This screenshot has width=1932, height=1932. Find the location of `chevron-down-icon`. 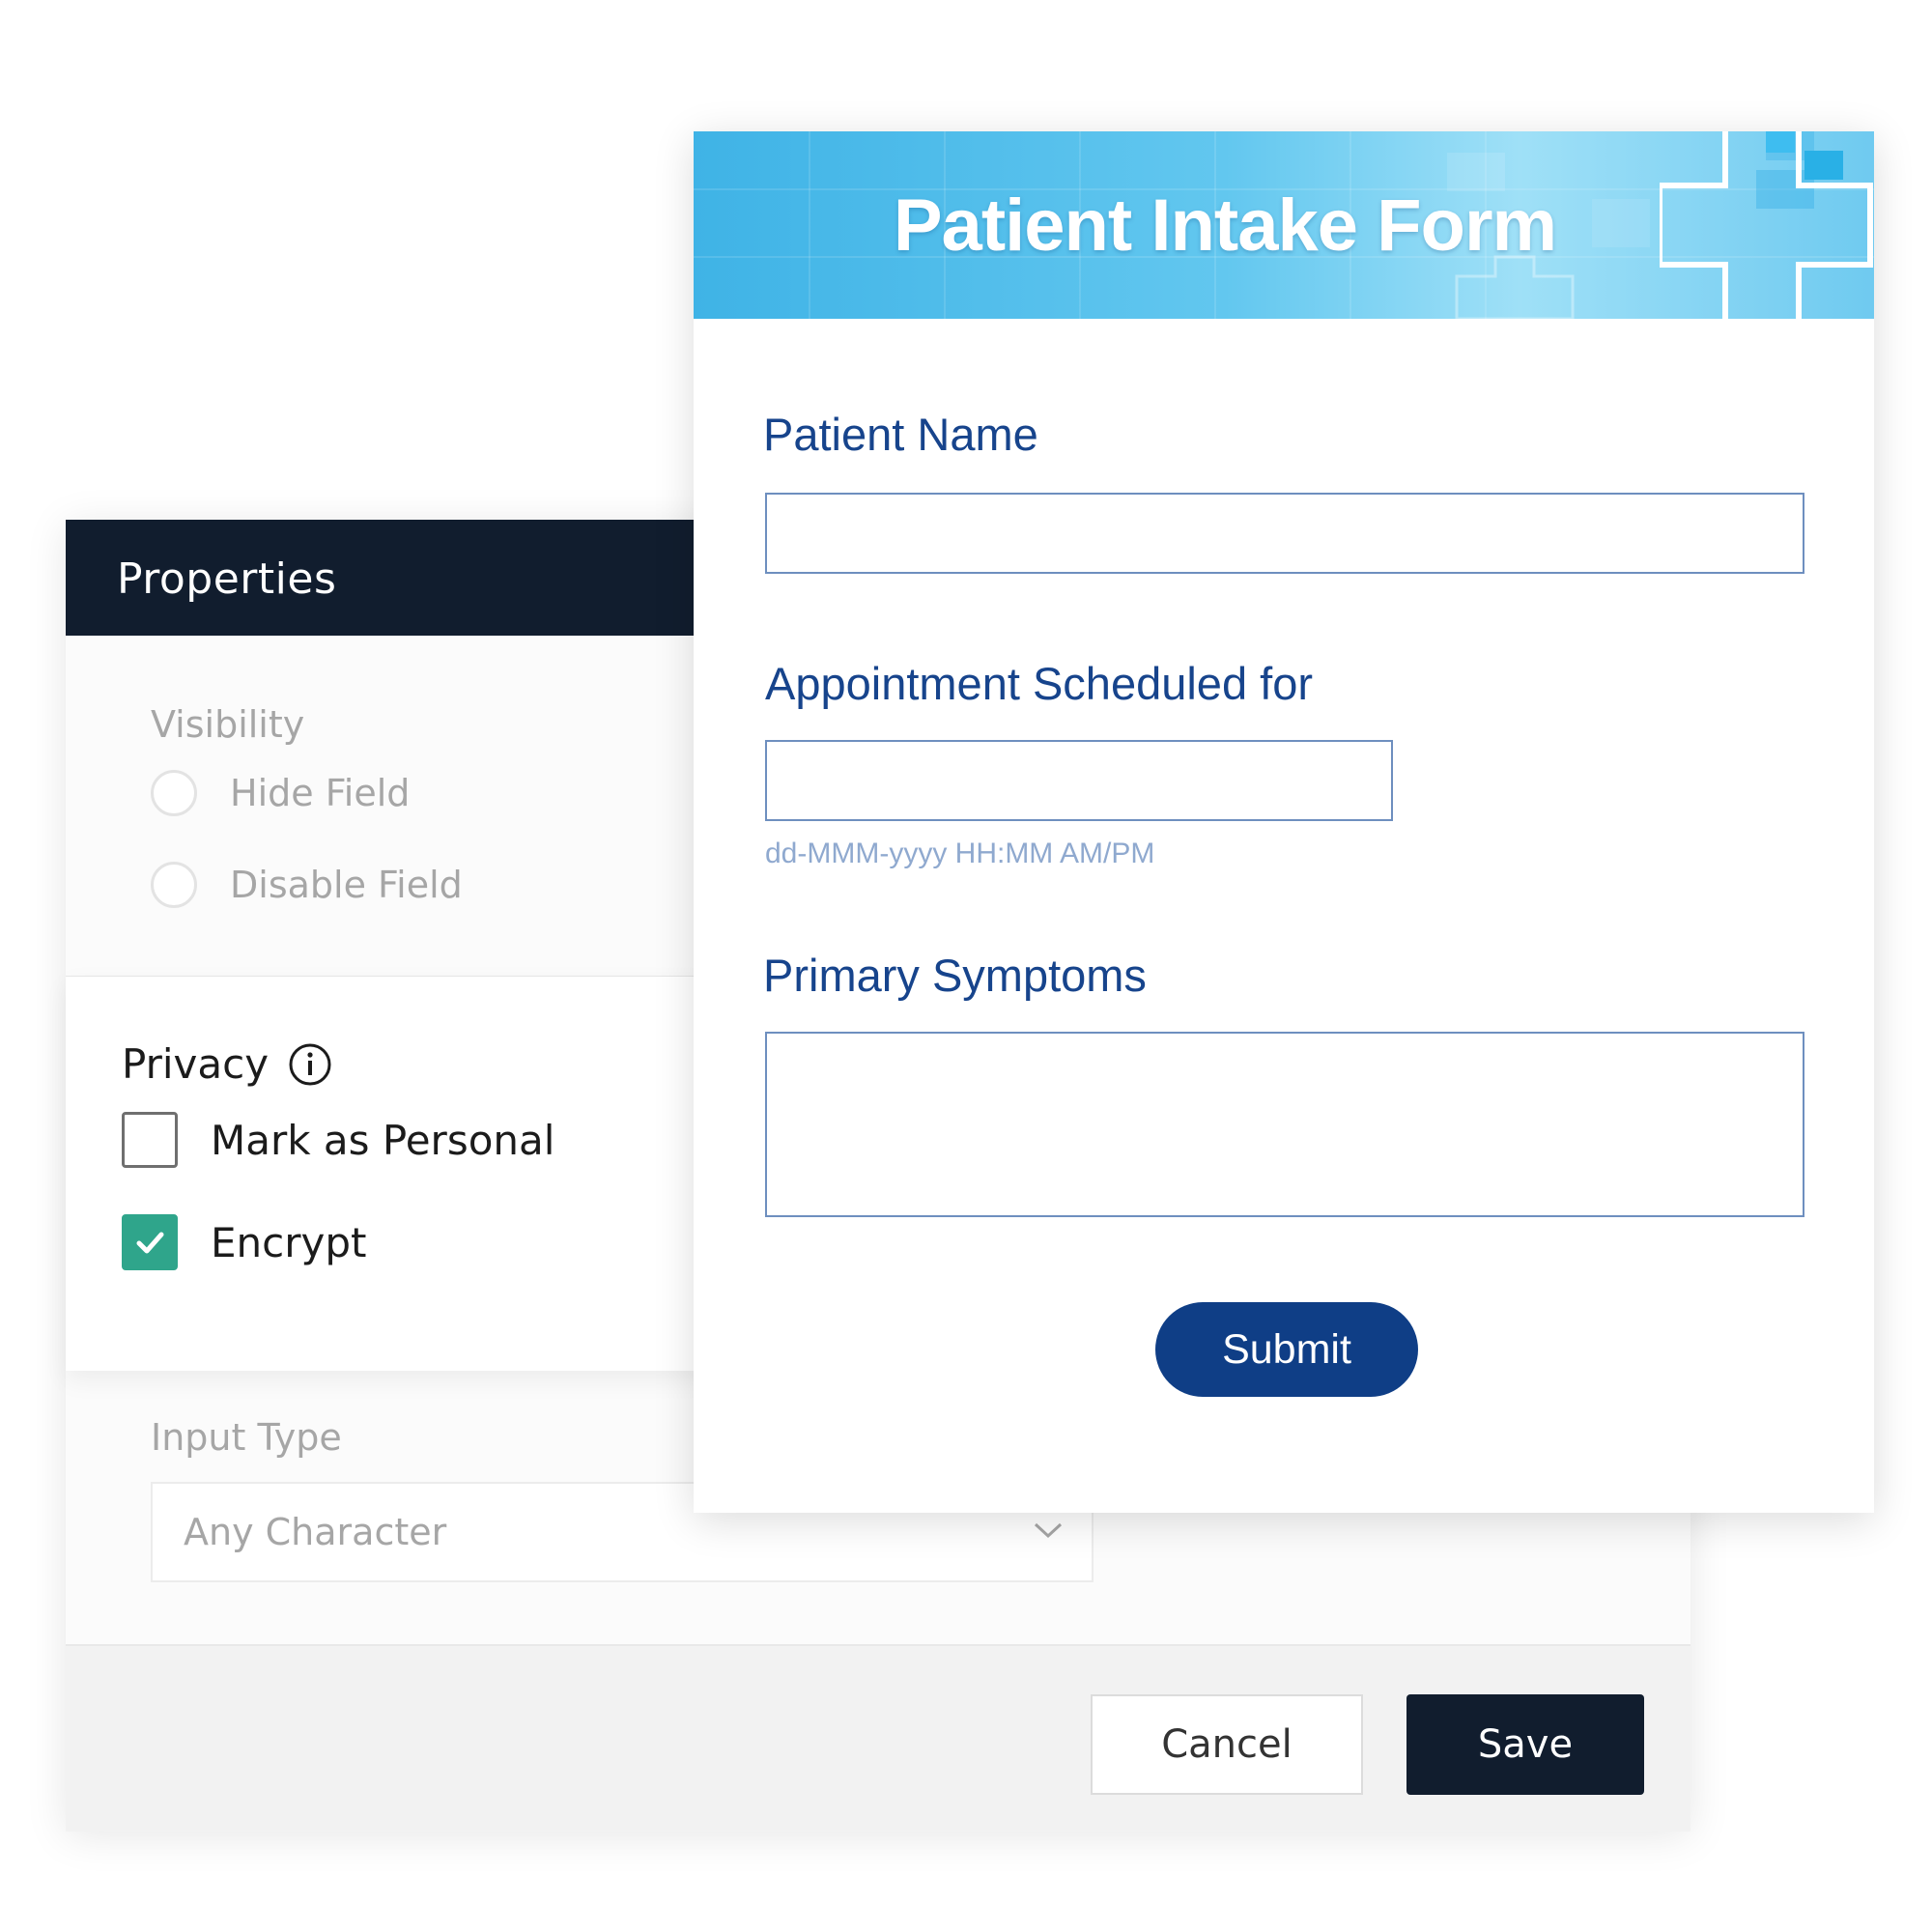

chevron-down-icon is located at coordinates (1048, 1533).